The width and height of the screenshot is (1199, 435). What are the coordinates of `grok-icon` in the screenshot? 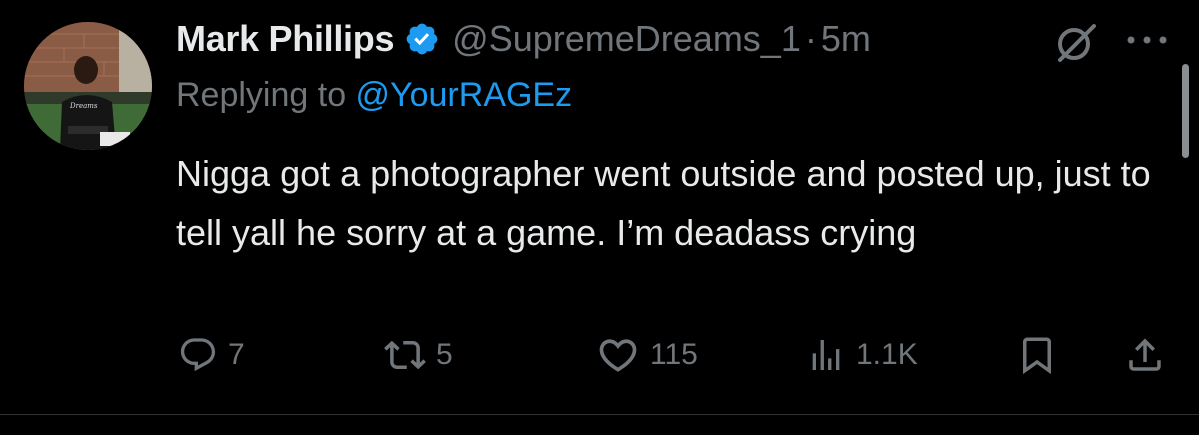 It's located at (1076, 42).